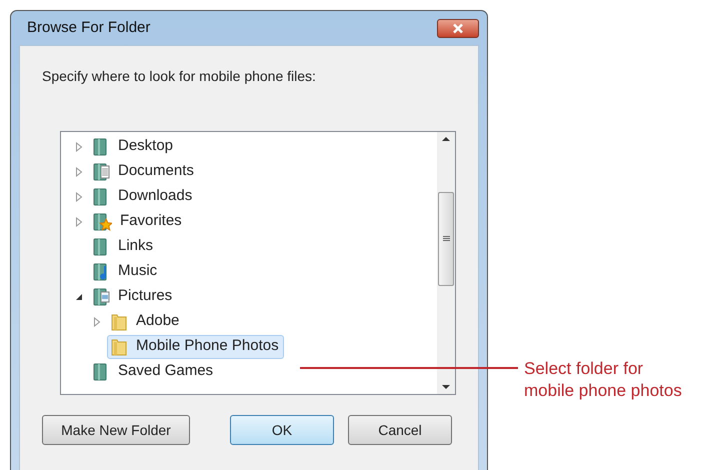 Image resolution: width=706 pixels, height=470 pixels. Describe the element at coordinates (446, 387) in the screenshot. I see `scroll-down-icon` at that location.